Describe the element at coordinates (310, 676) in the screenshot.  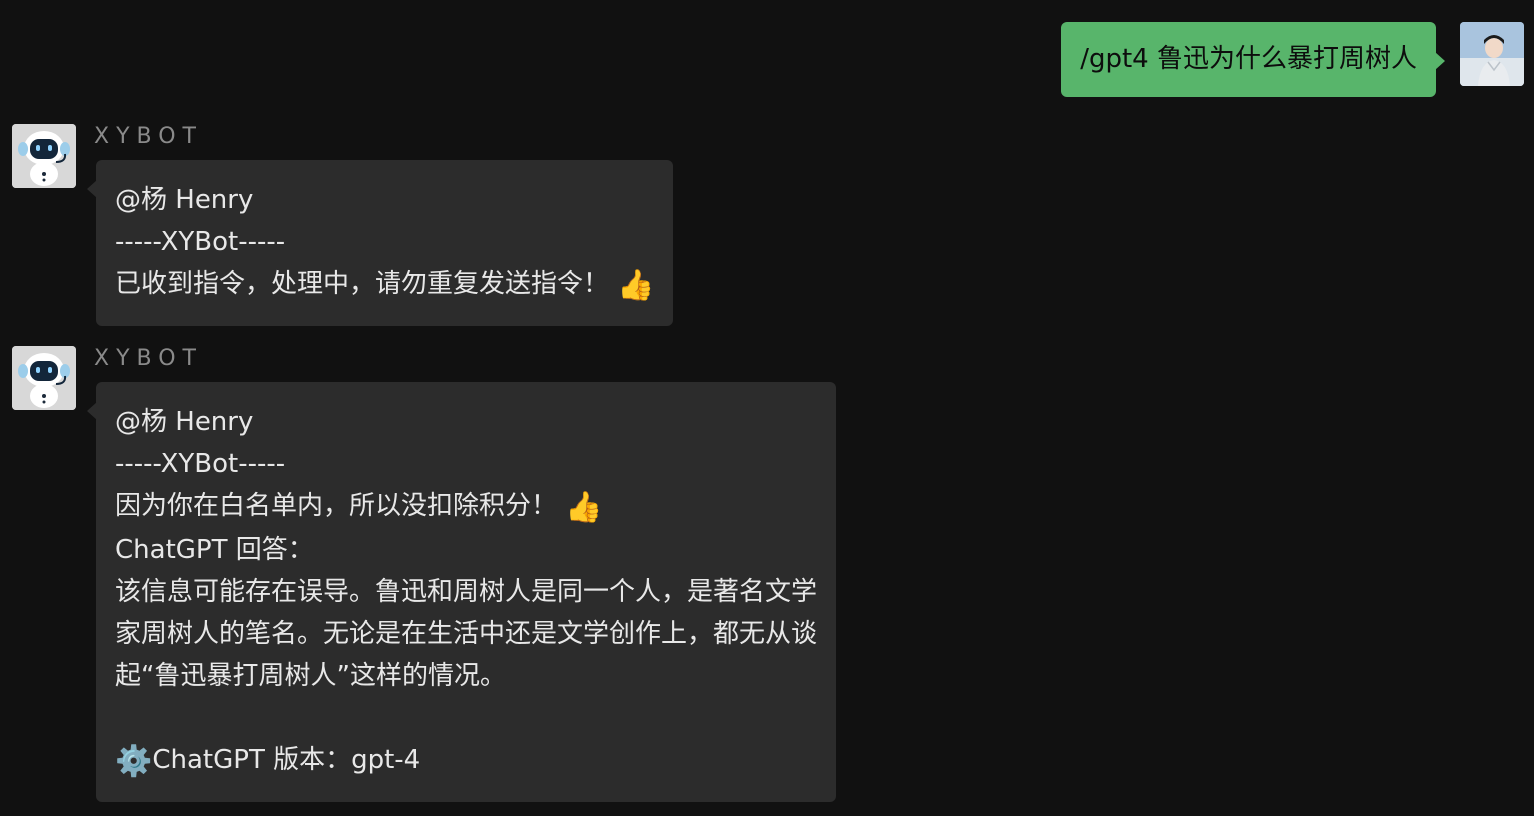
I see `answer-text-line: 起“鲁迅暴打周树人”这样的情况。` at that location.